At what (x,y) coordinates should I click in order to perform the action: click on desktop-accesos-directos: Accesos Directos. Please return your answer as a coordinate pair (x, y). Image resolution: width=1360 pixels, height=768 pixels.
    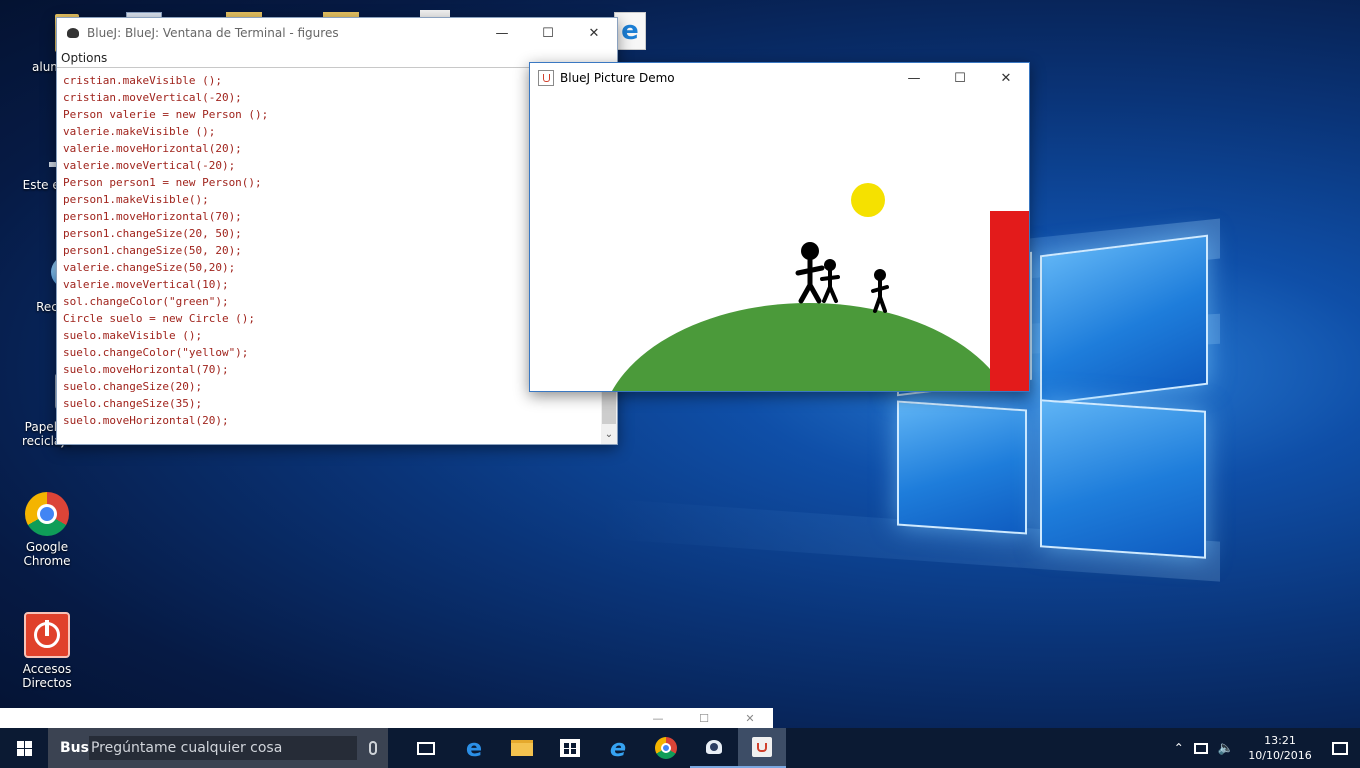
    Looking at the image, I should click on (47, 651).